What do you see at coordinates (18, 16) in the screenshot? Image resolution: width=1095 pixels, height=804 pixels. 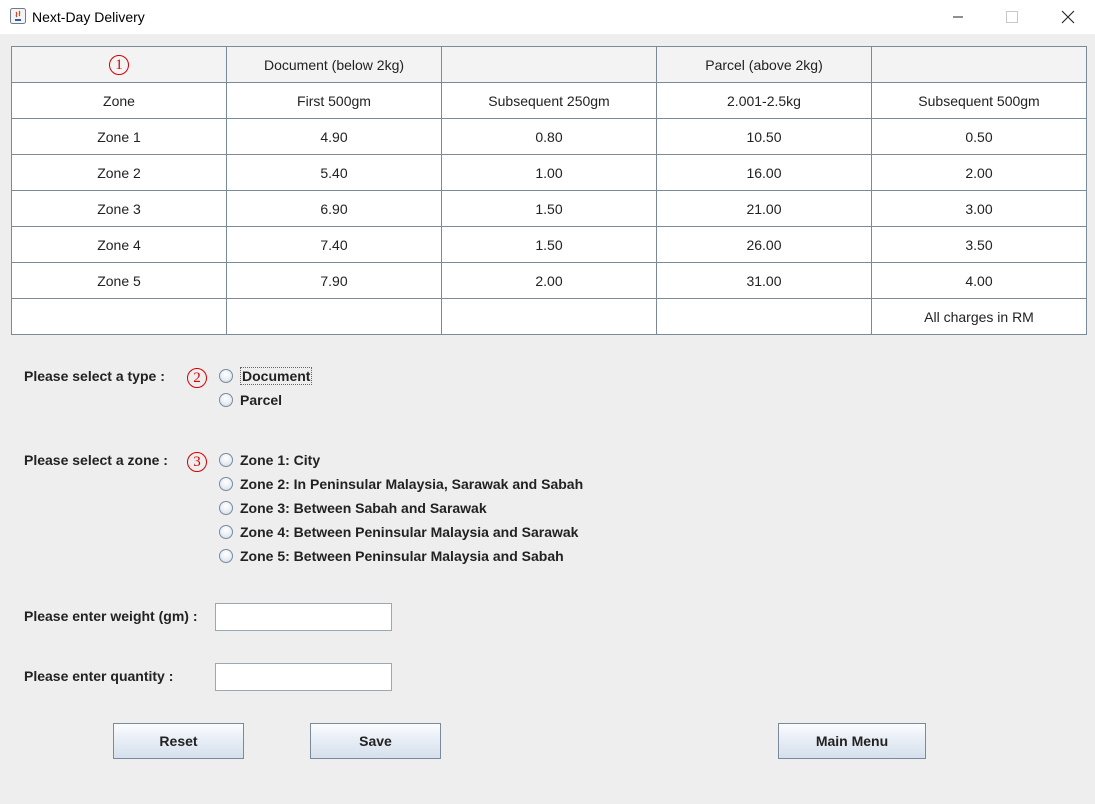 I see `java-app-icon` at bounding box center [18, 16].